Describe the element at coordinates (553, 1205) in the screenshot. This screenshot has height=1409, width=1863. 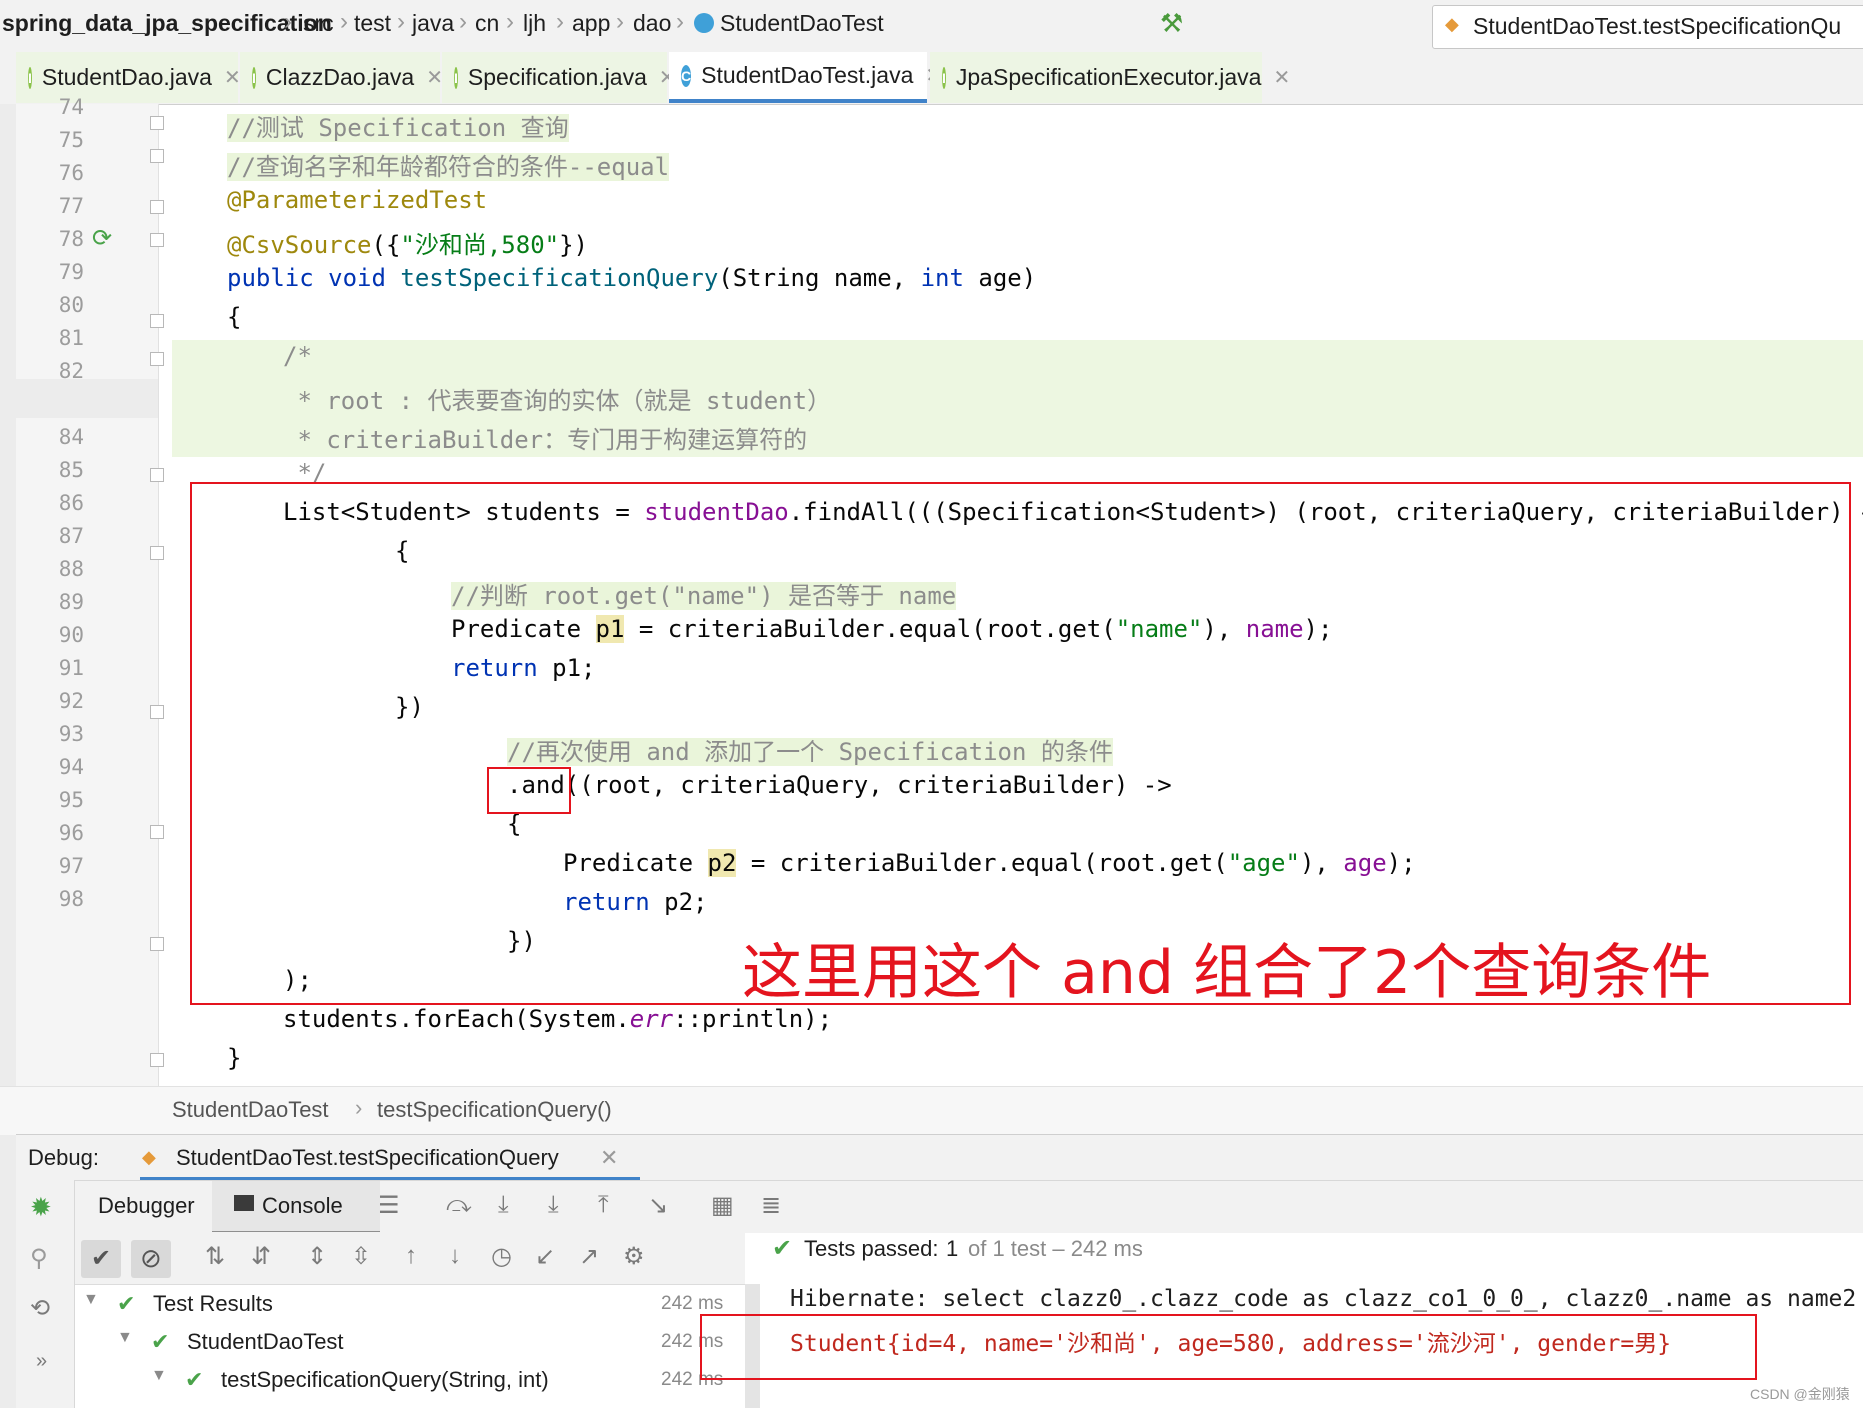
I see `force-step-into-icon: ⤓` at that location.